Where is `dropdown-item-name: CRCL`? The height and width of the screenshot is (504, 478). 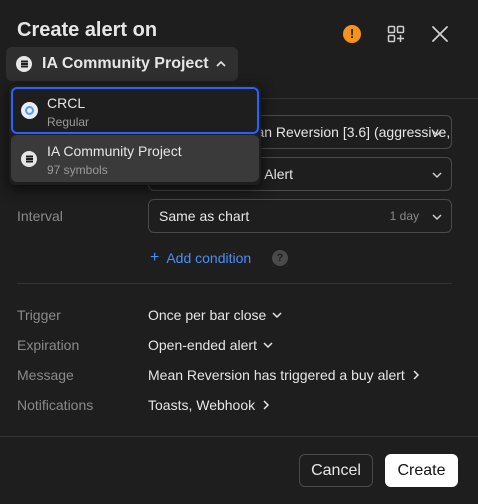
dropdown-item-name: CRCL is located at coordinates (66, 103).